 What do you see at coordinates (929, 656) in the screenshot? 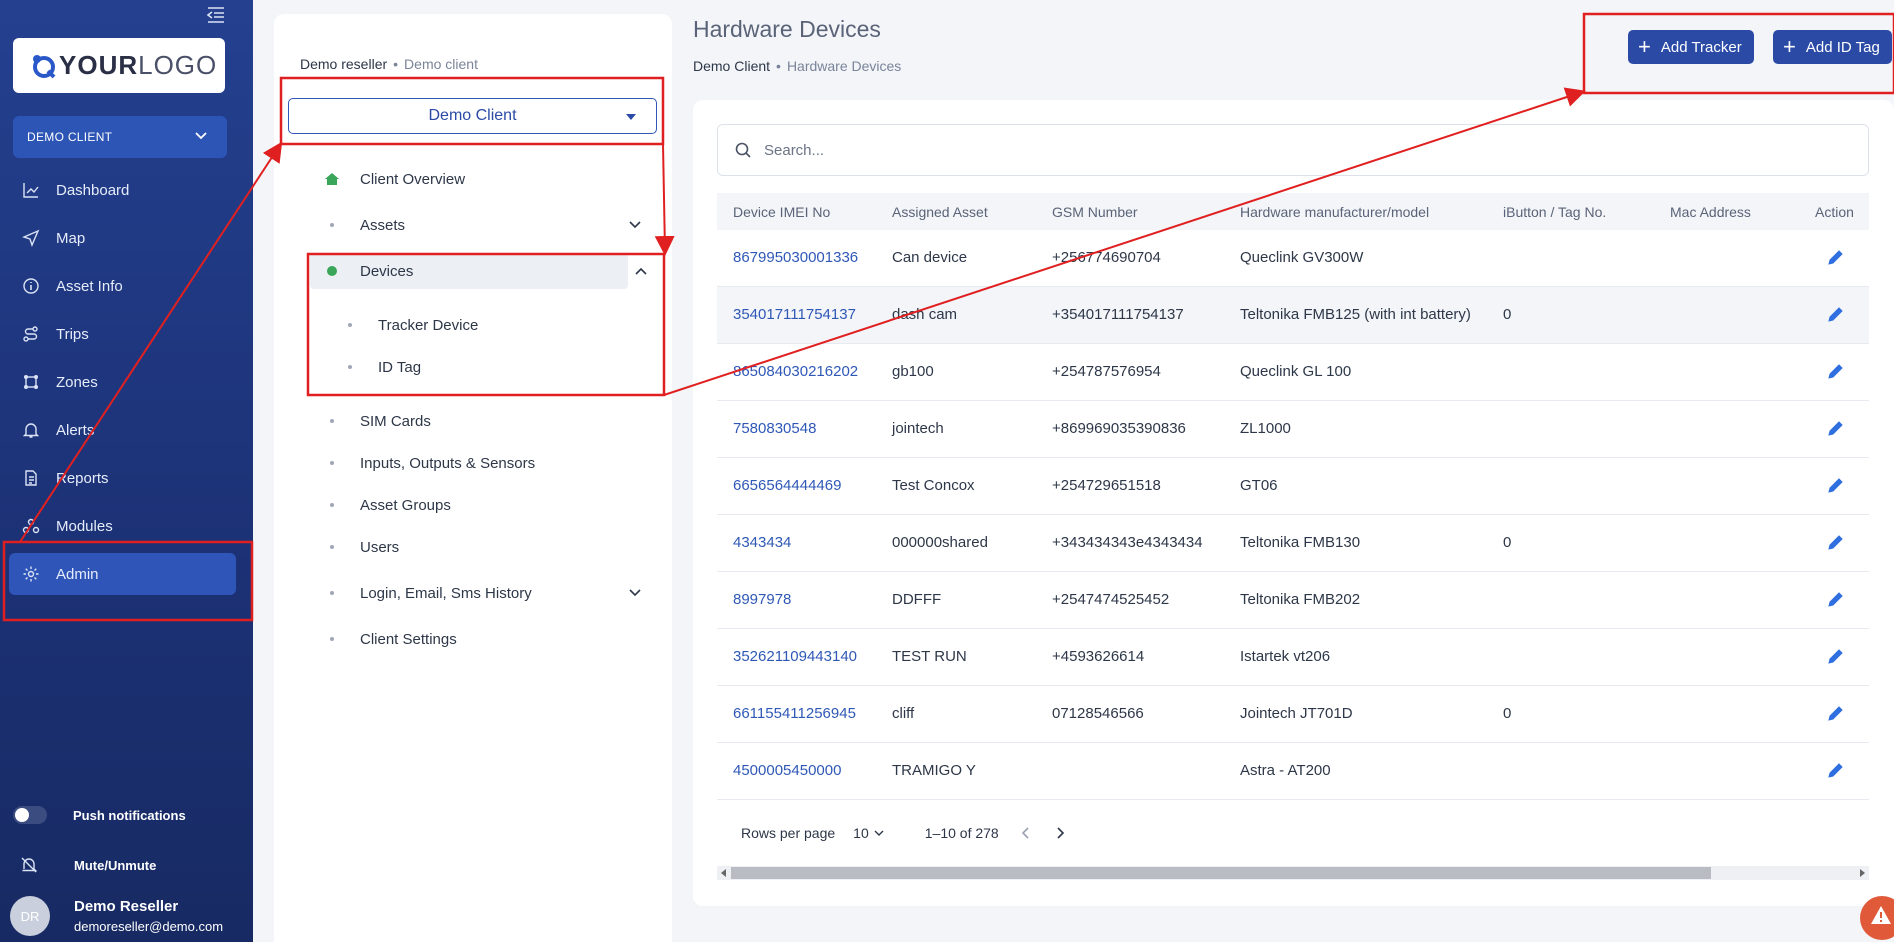
I see `cell-assigned-asset: TEST RUN` at bounding box center [929, 656].